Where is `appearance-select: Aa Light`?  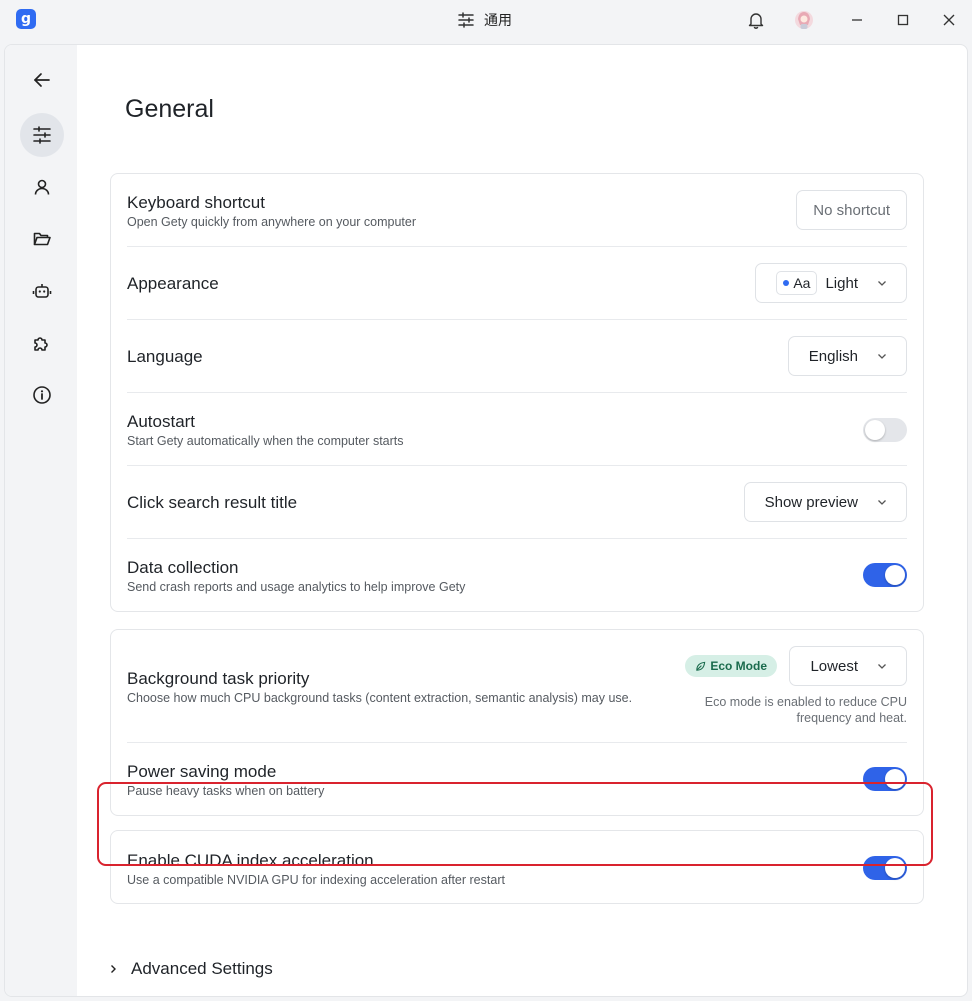 appearance-select: Aa Light is located at coordinates (831, 283).